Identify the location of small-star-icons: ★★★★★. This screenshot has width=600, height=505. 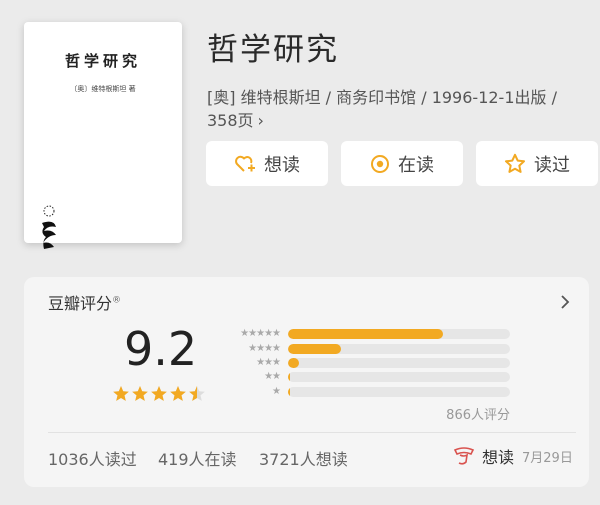
(260, 333).